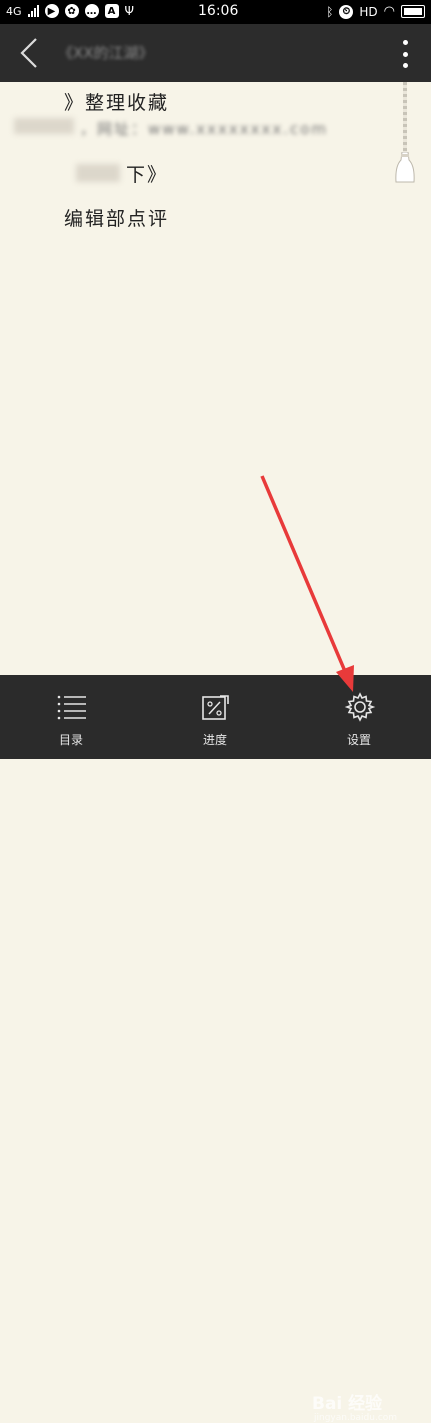 The image size is (431, 1423). I want to click on notification-app-icon: ▶, so click(51, 11).